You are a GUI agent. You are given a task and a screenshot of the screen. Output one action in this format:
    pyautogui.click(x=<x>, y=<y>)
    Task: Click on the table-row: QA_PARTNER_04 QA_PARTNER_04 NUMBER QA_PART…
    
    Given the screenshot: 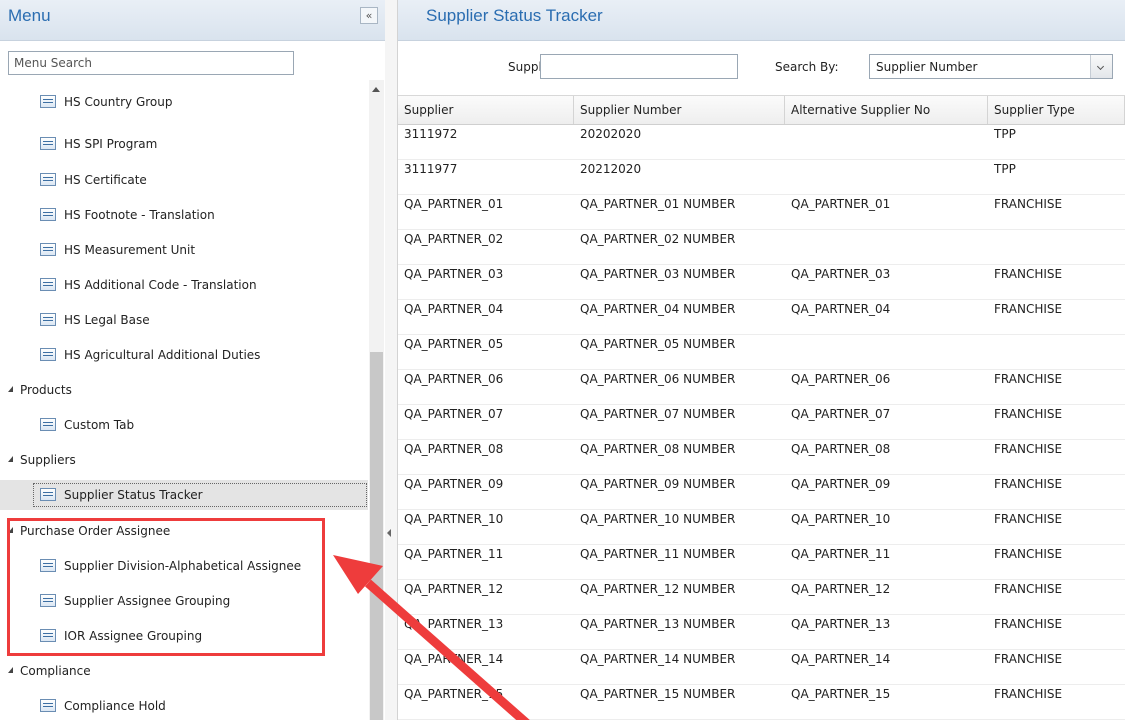 What is the action you would take?
    pyautogui.click(x=761, y=317)
    